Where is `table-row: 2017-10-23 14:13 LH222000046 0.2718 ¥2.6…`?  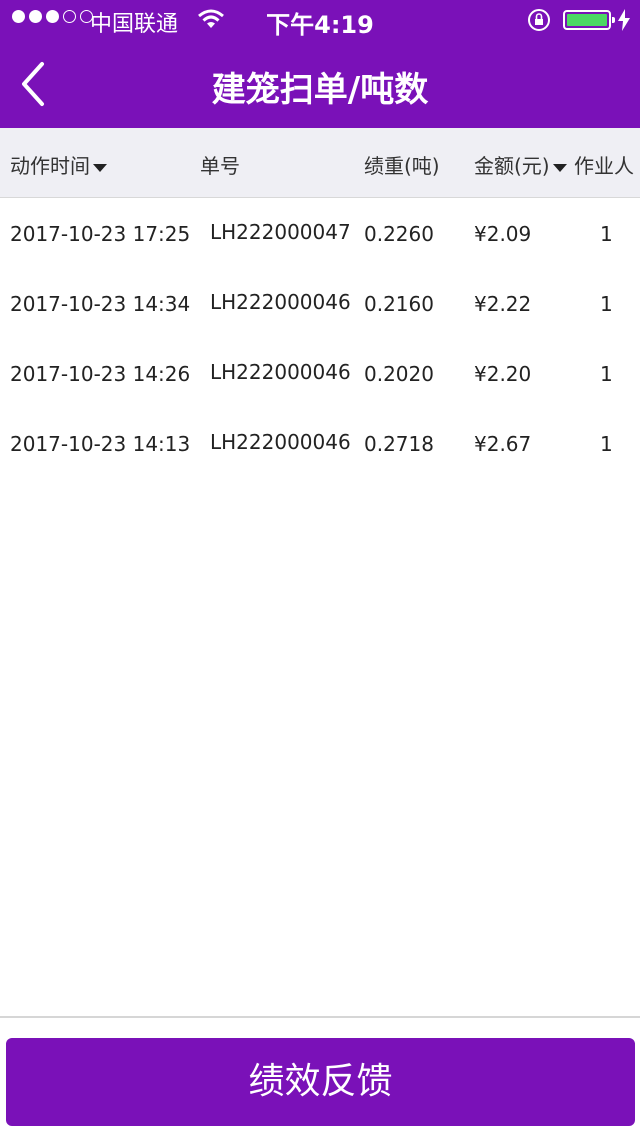
table-row: 2017-10-23 14:13 LH222000046 0.2718 ¥2.6… is located at coordinates (320, 443).